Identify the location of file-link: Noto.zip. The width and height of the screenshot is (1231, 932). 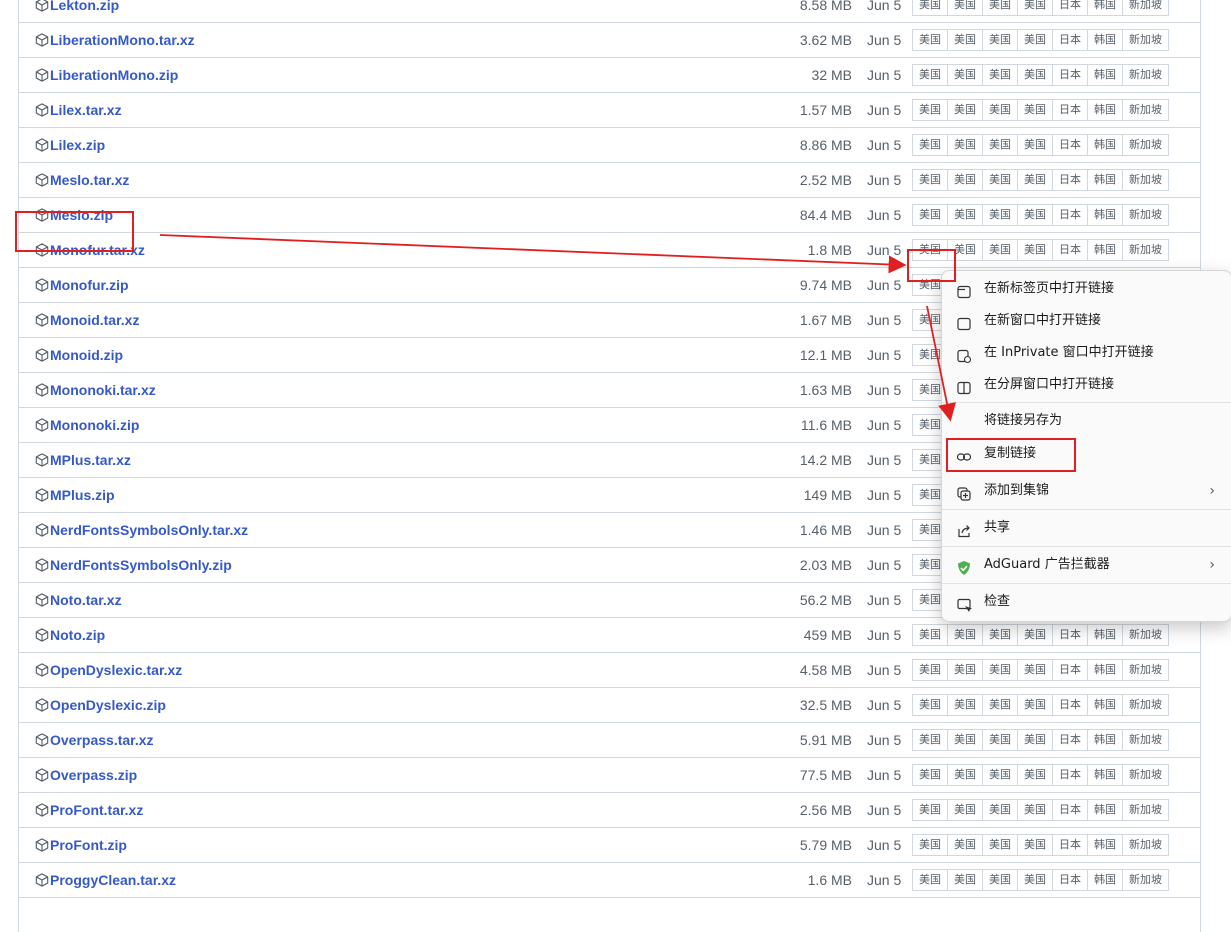
(77, 635).